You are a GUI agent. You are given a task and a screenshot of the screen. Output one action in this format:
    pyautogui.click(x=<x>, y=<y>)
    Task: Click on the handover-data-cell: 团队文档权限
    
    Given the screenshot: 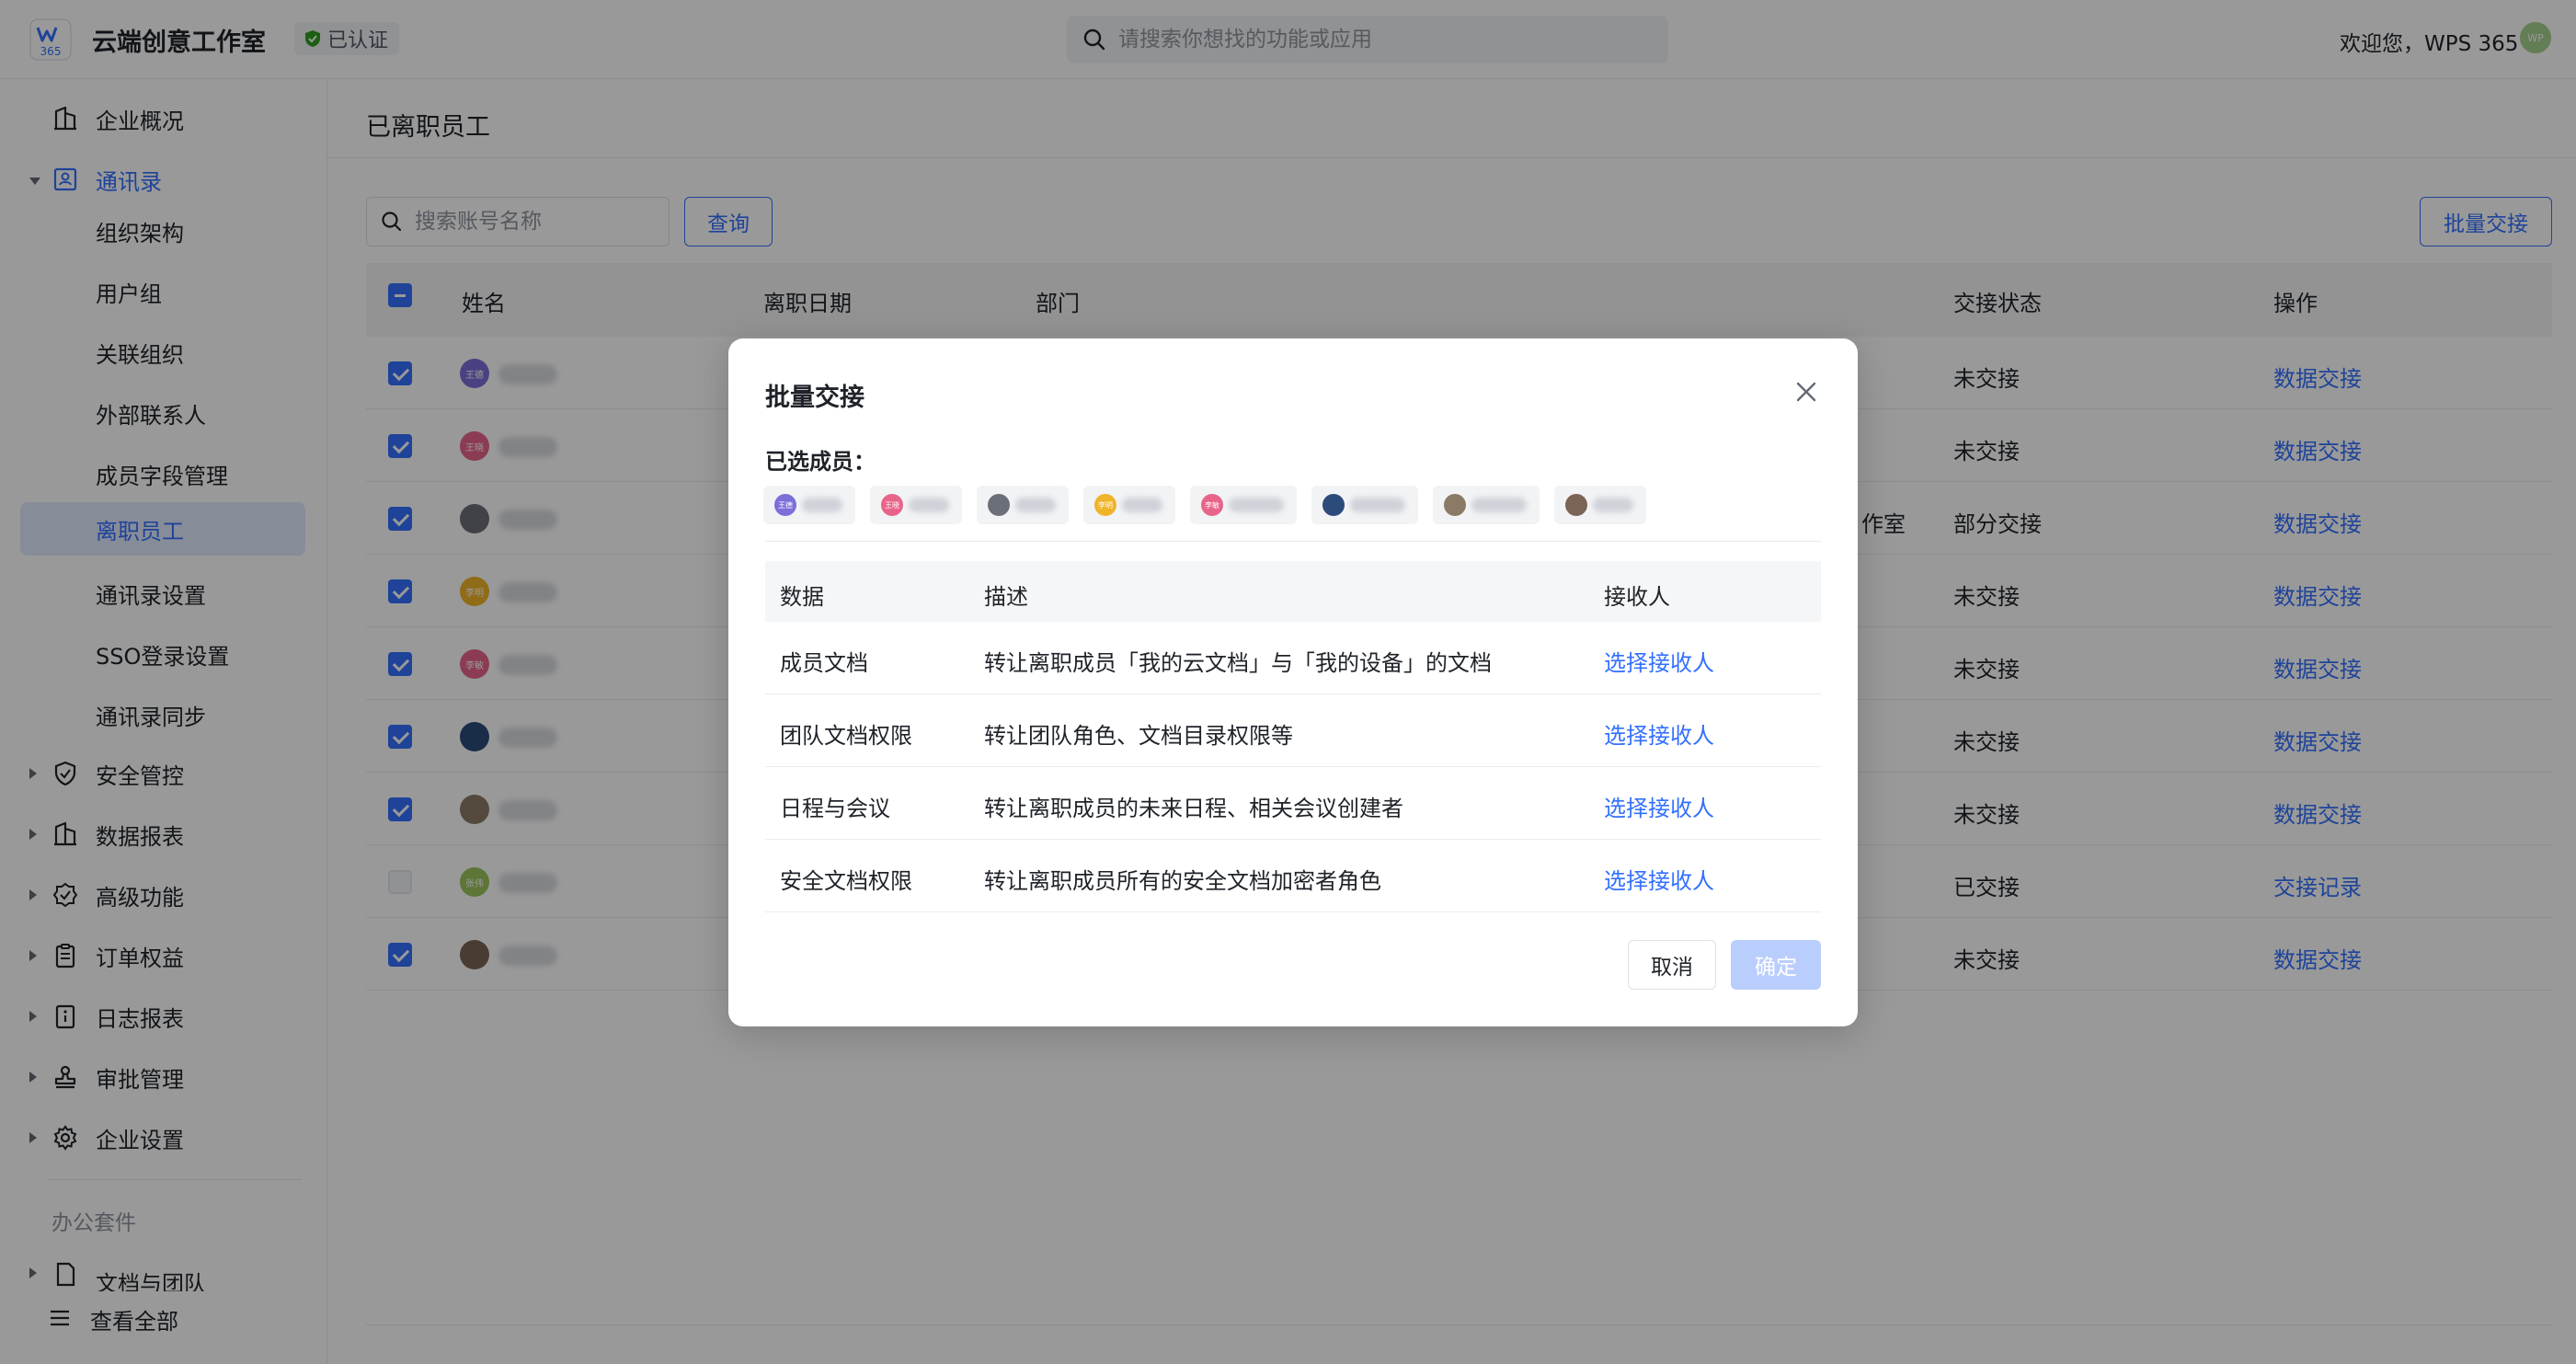 What is the action you would take?
    pyautogui.click(x=846, y=736)
    